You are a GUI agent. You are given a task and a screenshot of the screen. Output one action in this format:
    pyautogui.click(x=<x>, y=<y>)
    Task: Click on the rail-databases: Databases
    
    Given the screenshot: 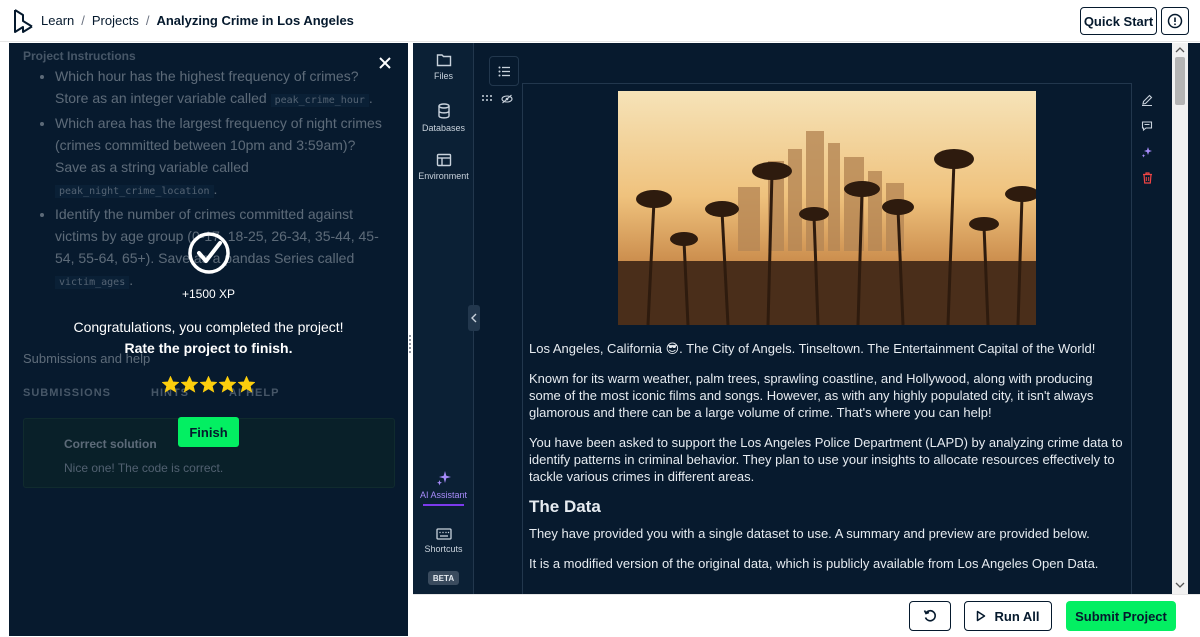 What is the action you would take?
    pyautogui.click(x=443, y=118)
    